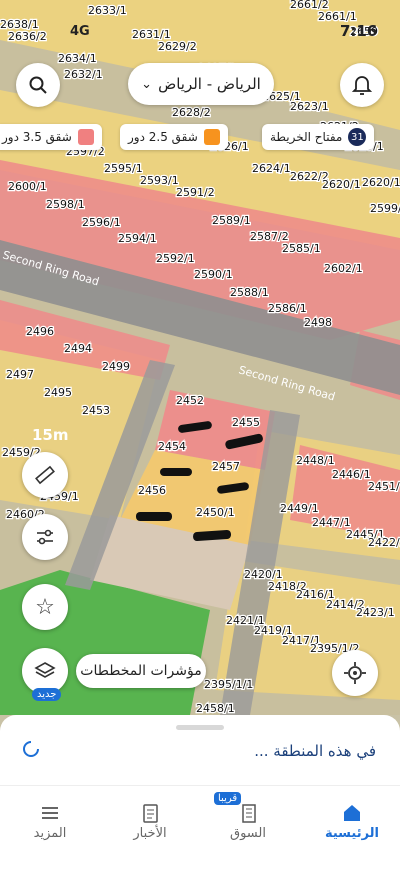 The height and width of the screenshot is (870, 400). Describe the element at coordinates (318, 323) in the screenshot. I see `parcel-label: 2498` at that location.